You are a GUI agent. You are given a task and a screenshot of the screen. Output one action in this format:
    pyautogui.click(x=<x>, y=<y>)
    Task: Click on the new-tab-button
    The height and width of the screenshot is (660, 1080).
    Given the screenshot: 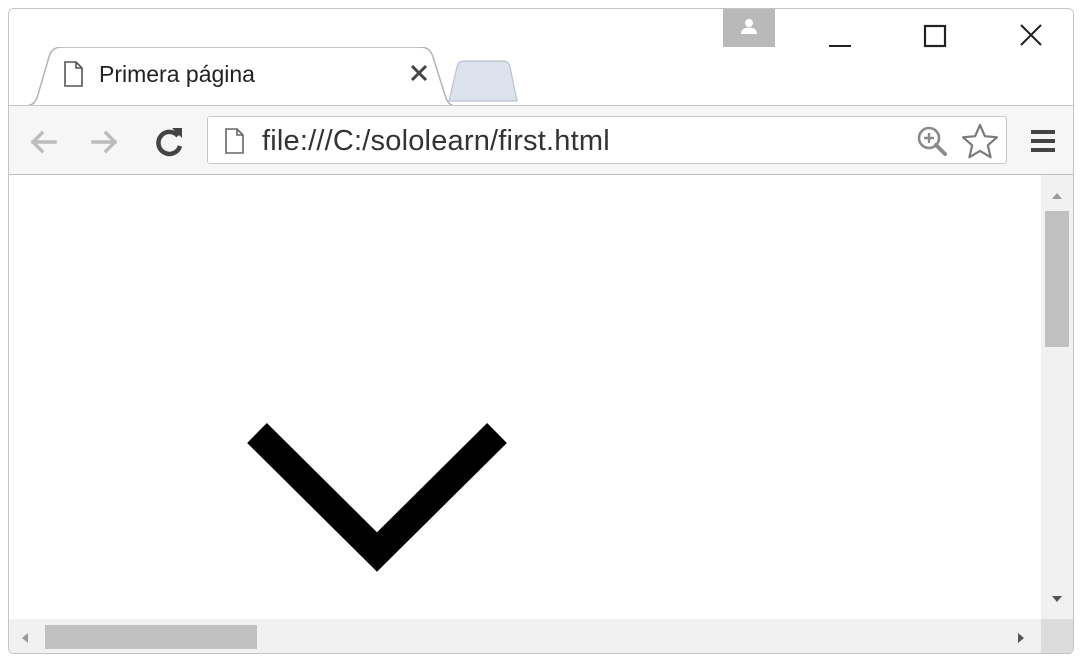 What is the action you would take?
    pyautogui.click(x=486, y=82)
    